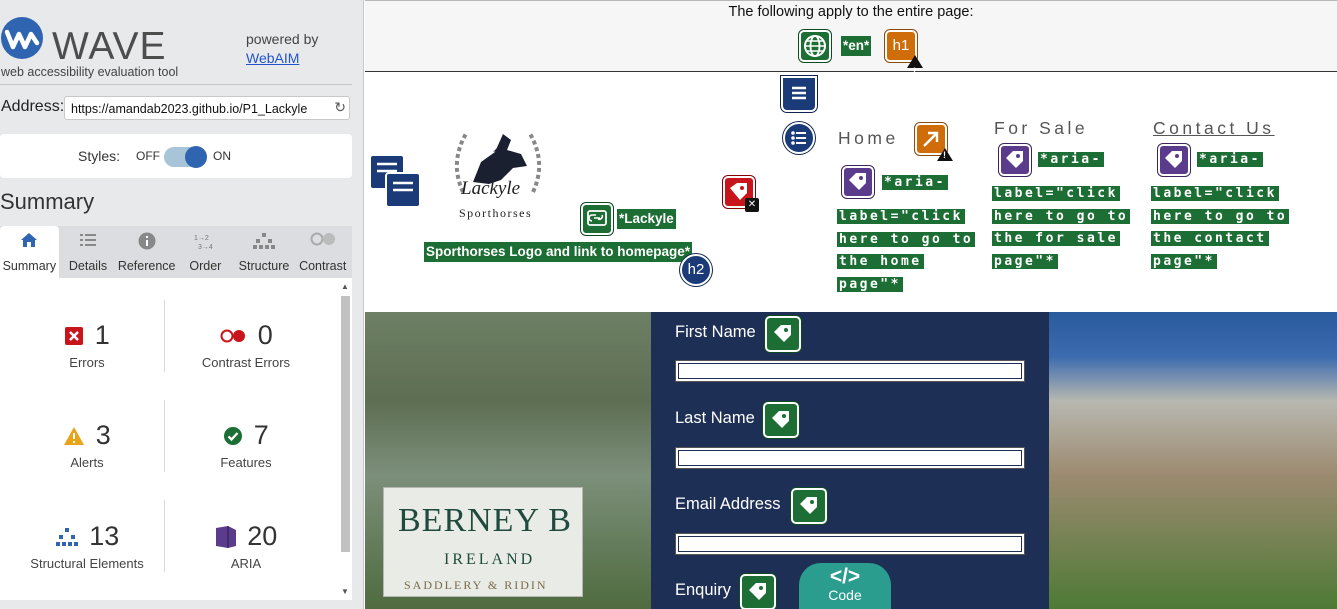  What do you see at coordinates (29, 252) in the screenshot?
I see `tab-summary: Summary` at bounding box center [29, 252].